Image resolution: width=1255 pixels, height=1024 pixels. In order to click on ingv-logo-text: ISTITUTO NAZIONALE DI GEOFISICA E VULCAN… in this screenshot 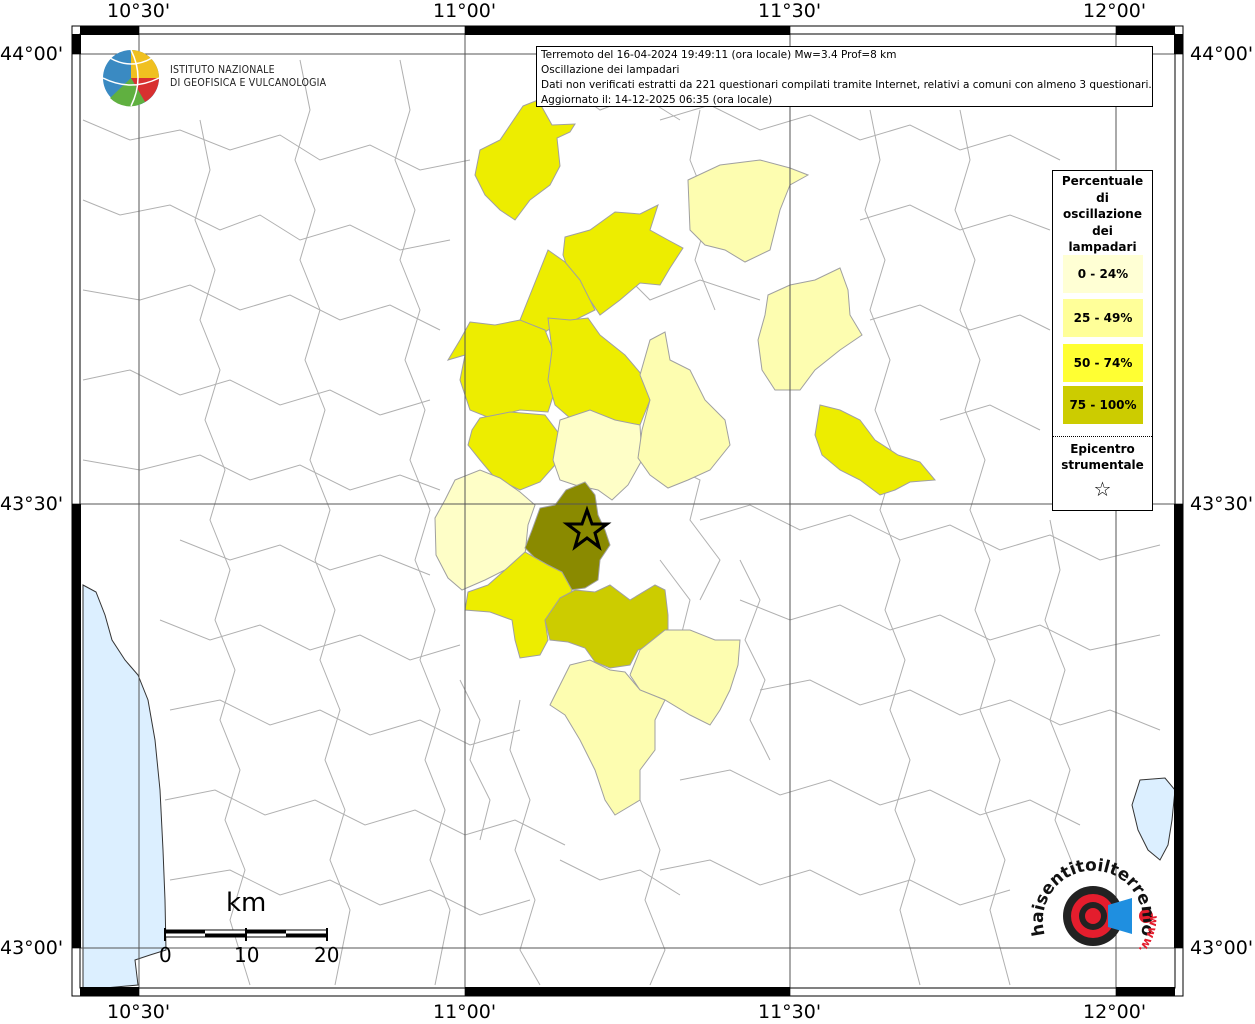, I will do `click(248, 77)`.